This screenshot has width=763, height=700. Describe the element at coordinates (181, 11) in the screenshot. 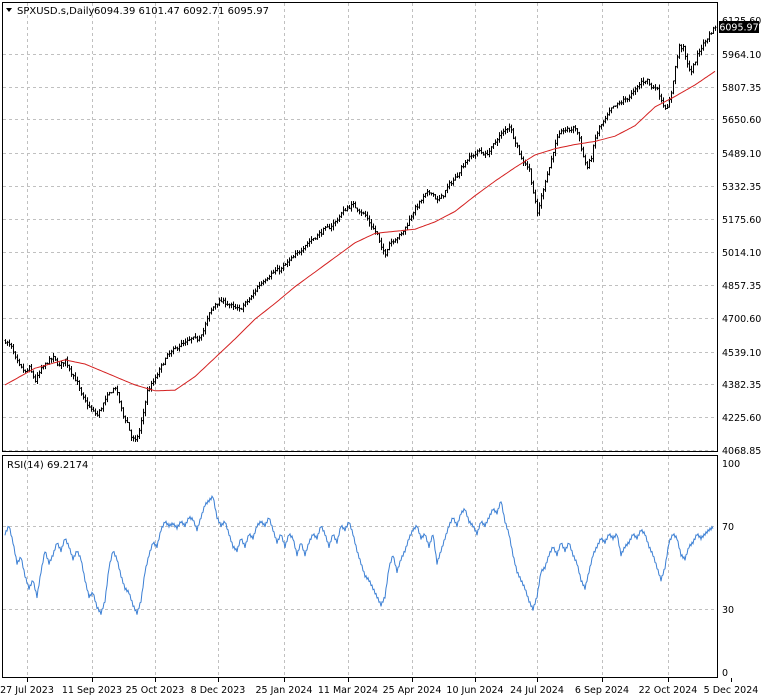

I see `ohlc-readout: 6094.39 6101.47 6092.71 6095.97` at that location.